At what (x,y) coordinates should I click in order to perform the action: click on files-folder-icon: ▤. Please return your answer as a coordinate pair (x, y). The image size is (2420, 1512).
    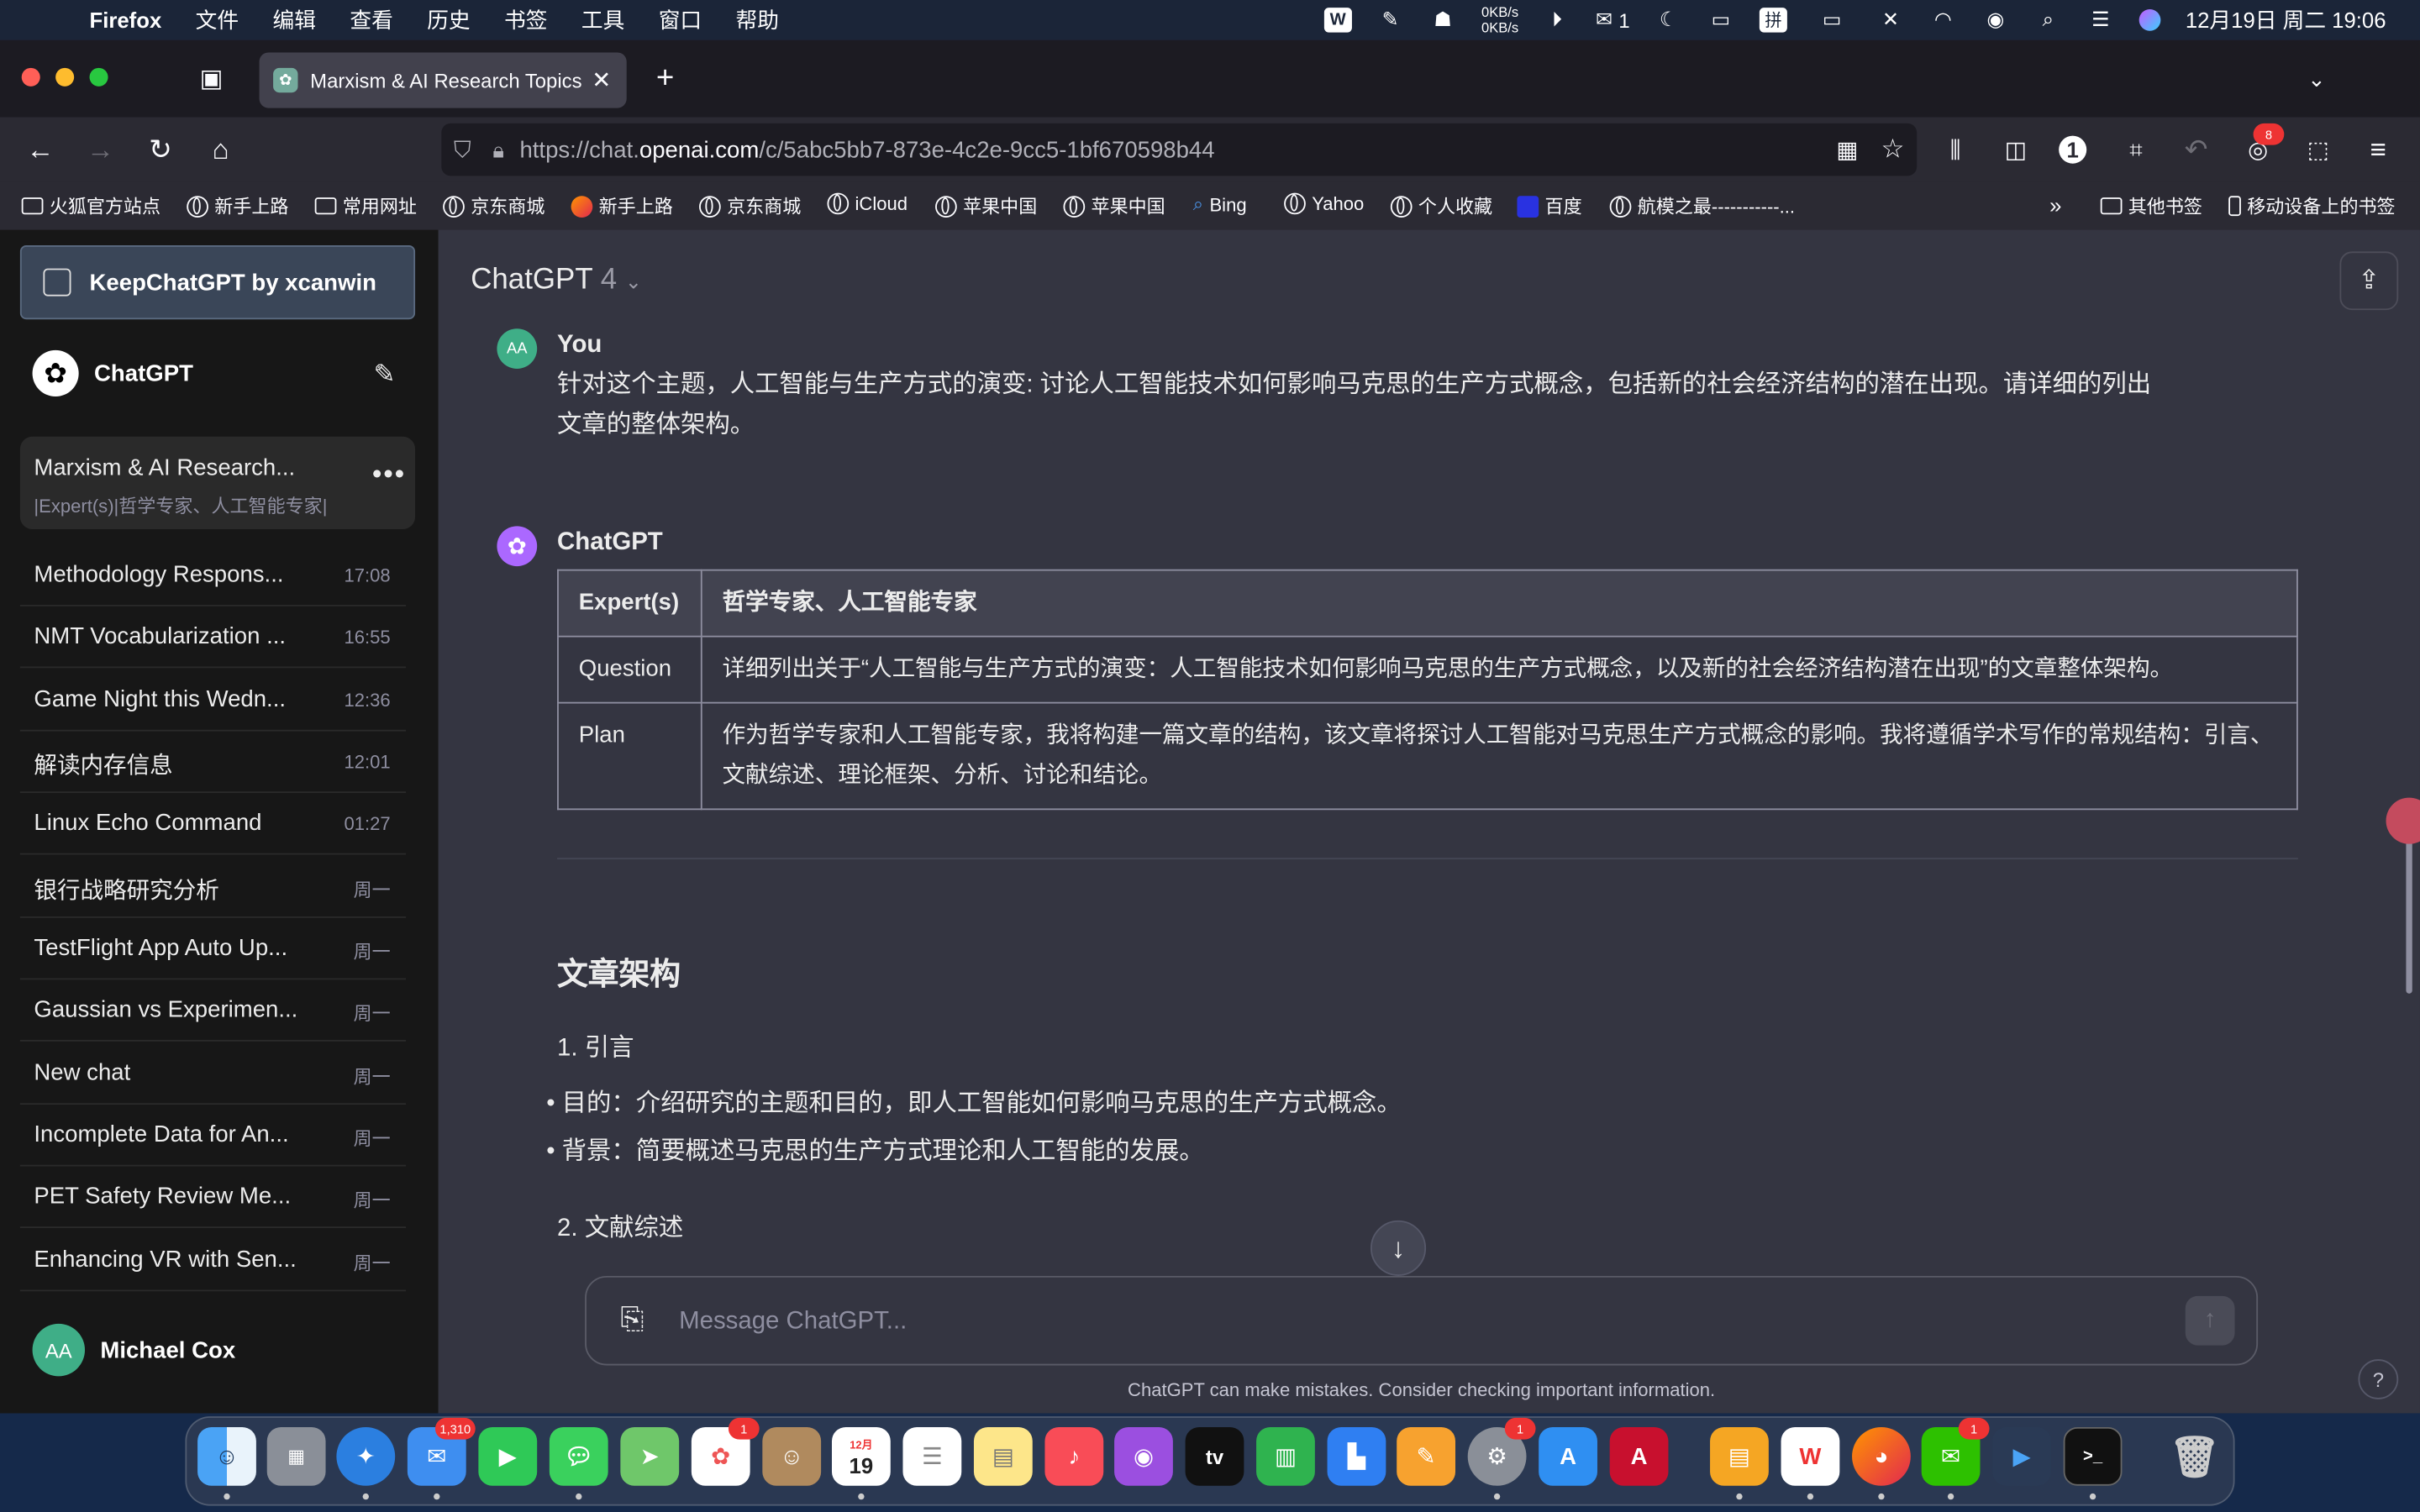
    Looking at the image, I should click on (1740, 1456).